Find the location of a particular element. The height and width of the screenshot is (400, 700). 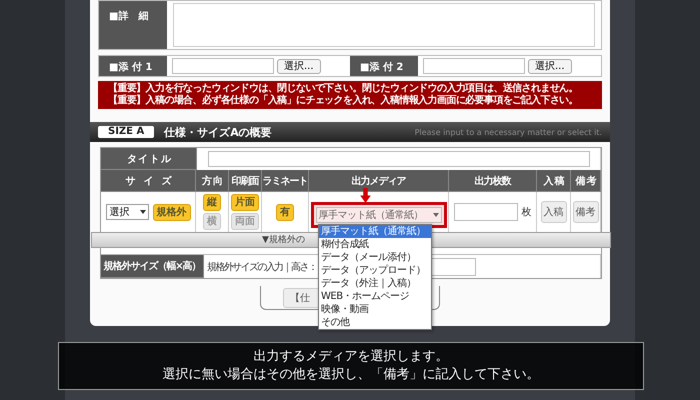

detail-label: ■詳 細 is located at coordinates (133, 25).